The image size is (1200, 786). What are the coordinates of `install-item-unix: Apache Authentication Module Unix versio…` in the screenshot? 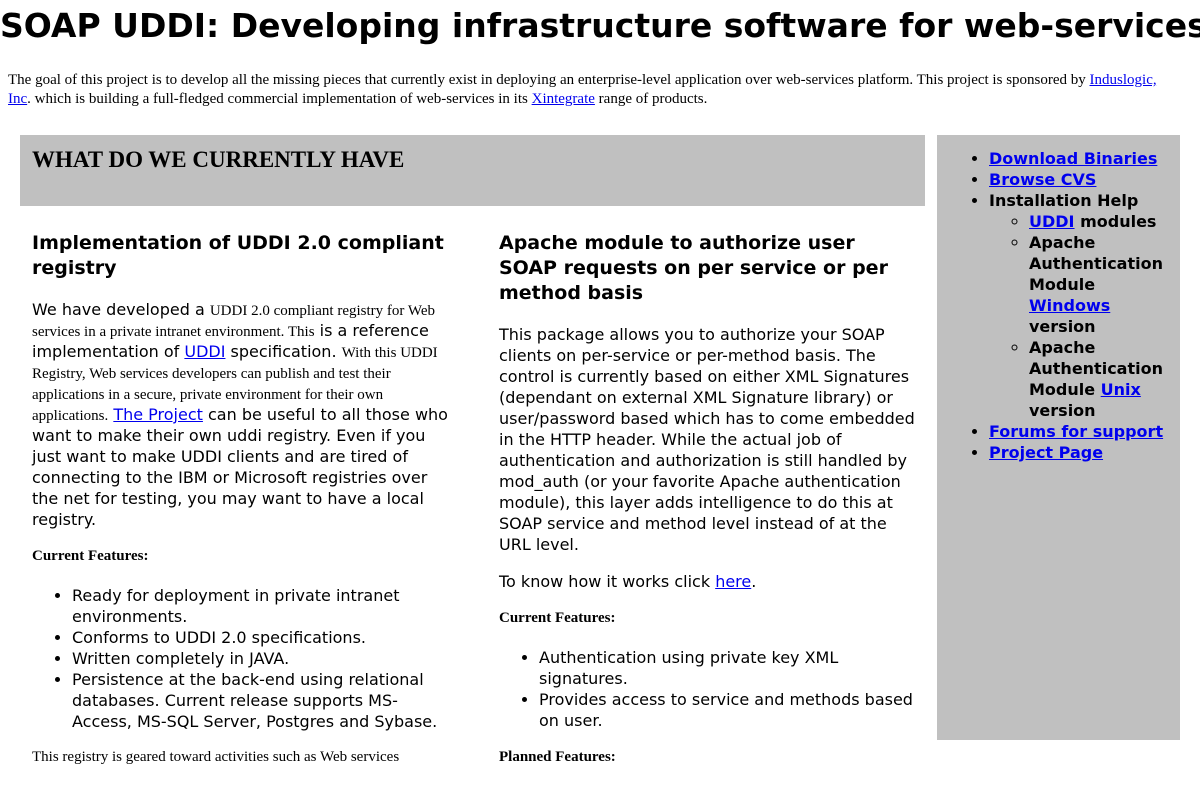 It's located at (1103, 379).